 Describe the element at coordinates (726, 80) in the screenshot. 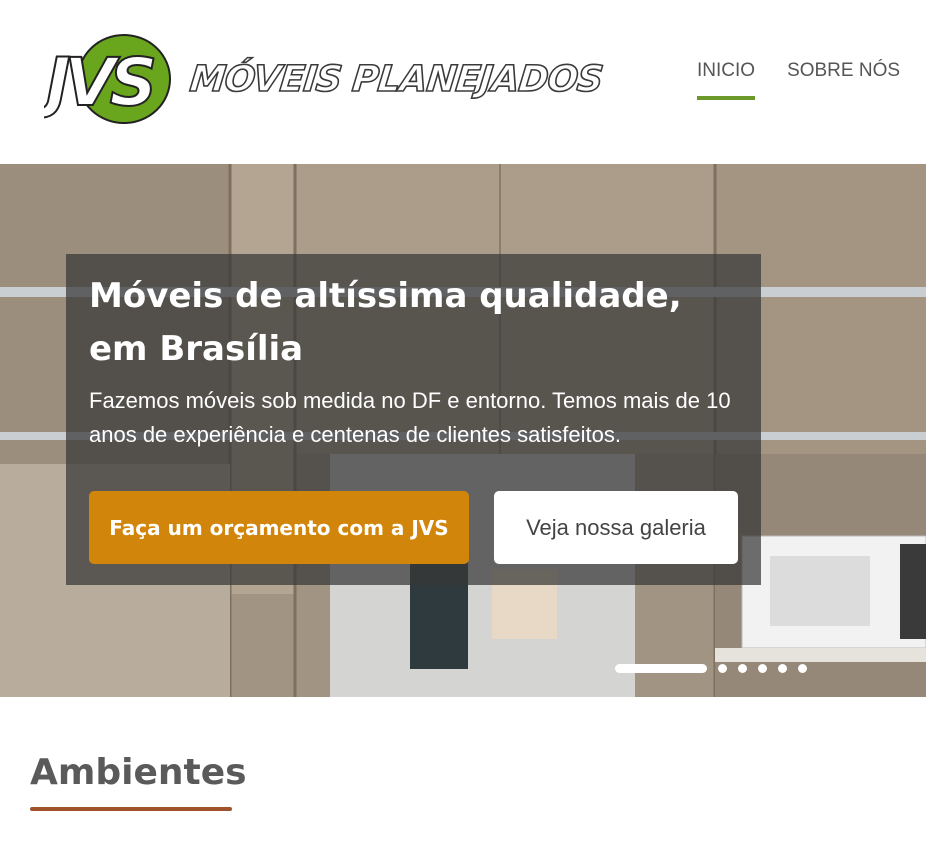

I see `nav-item-inicio: INICIO` at that location.